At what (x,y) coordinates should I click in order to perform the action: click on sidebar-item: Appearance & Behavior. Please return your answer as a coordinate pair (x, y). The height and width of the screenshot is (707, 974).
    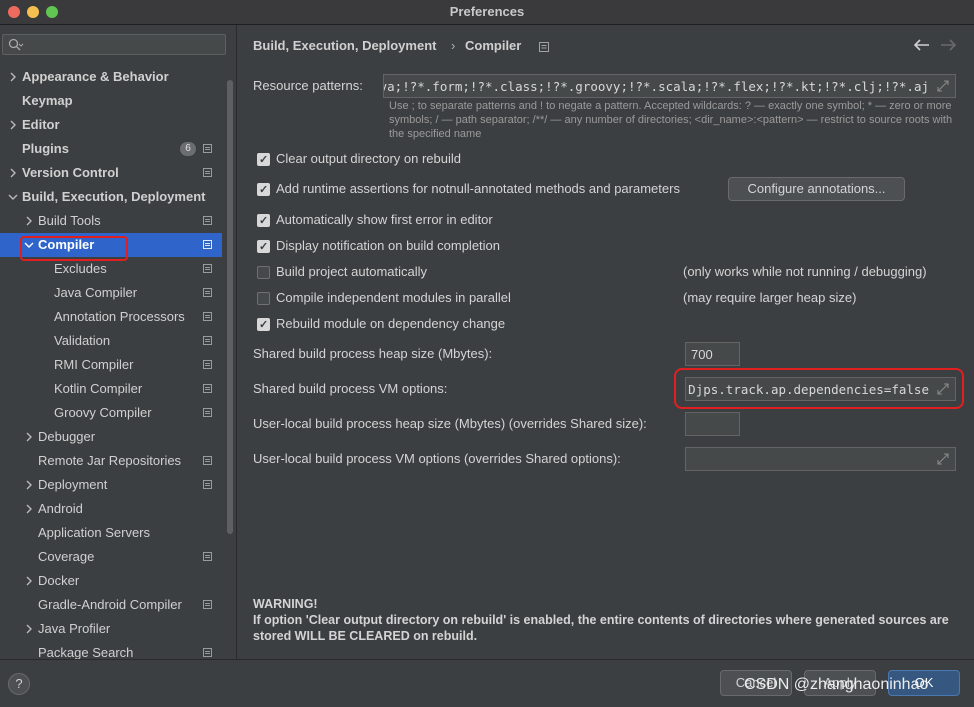
    Looking at the image, I should click on (111, 77).